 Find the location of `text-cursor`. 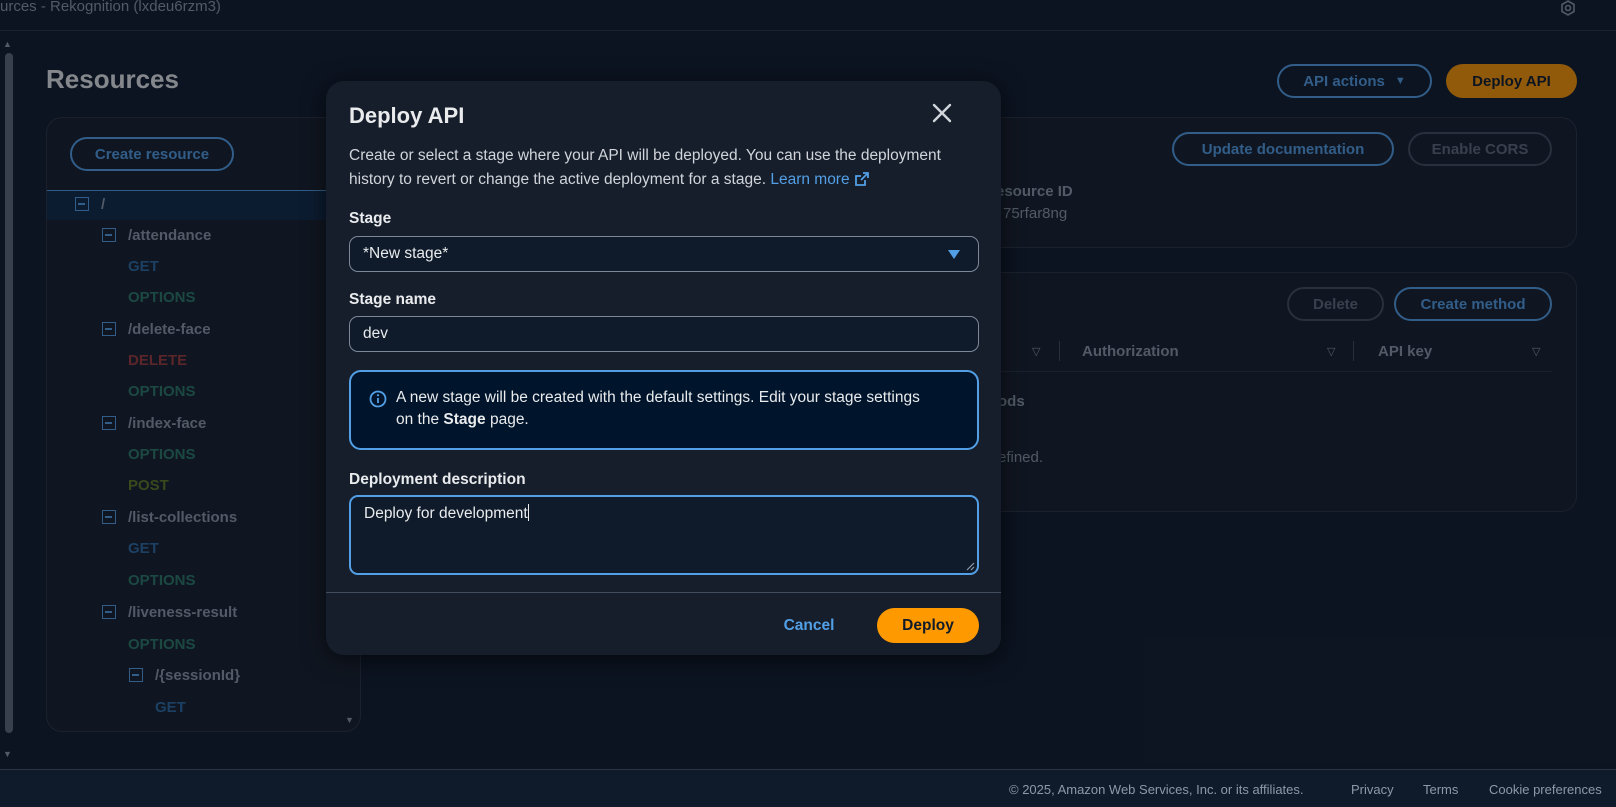

text-cursor is located at coordinates (528, 512).